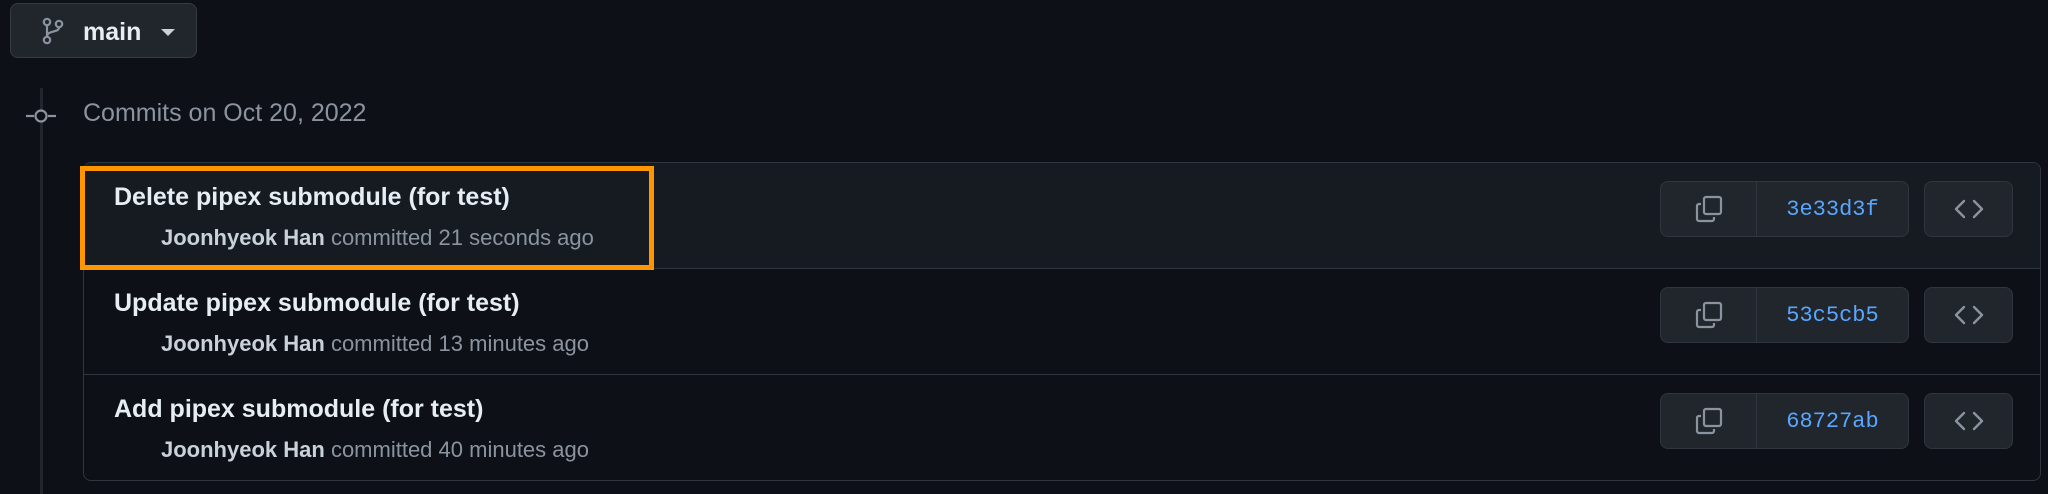 This screenshot has height=494, width=2048. I want to click on commit-title-link: Add pipex submodule (for test), so click(298, 409).